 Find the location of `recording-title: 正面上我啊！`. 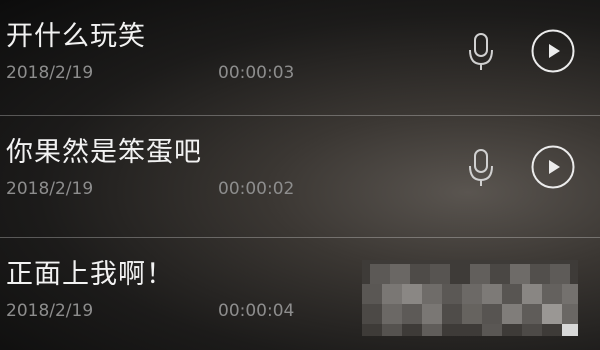

recording-title: 正面上我啊！ is located at coordinates (90, 274).